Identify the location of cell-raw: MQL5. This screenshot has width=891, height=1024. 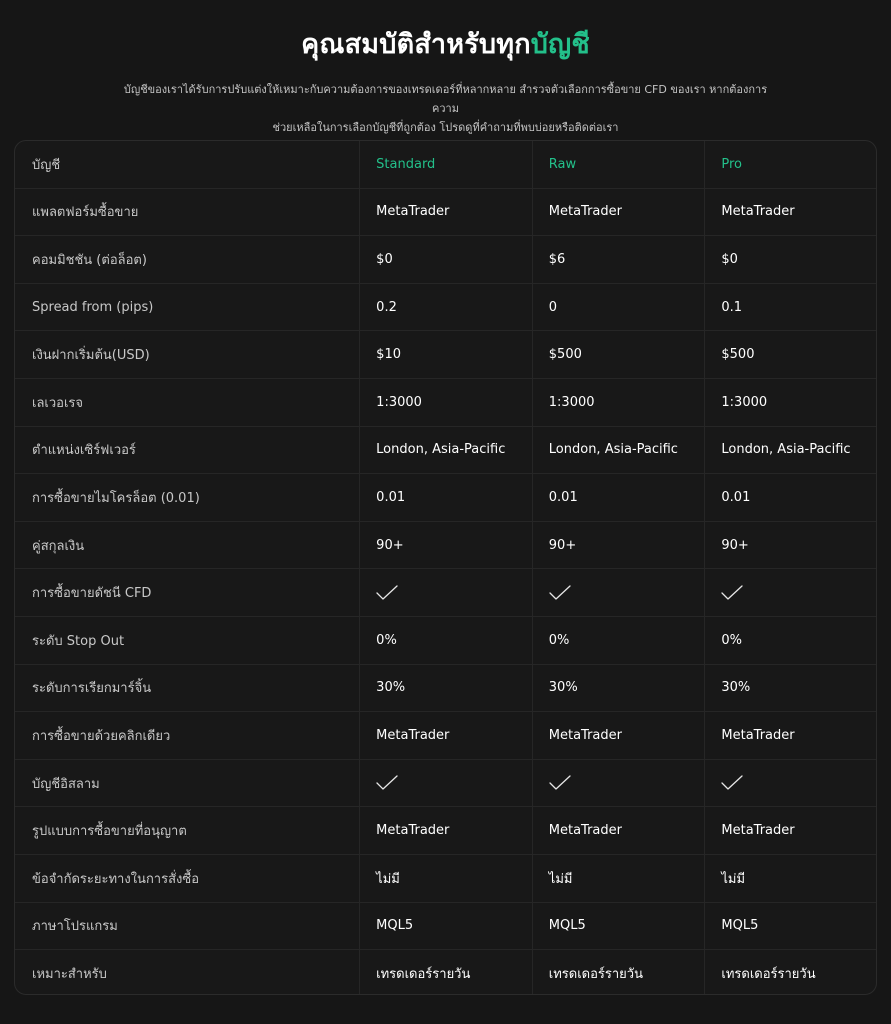
(619, 926).